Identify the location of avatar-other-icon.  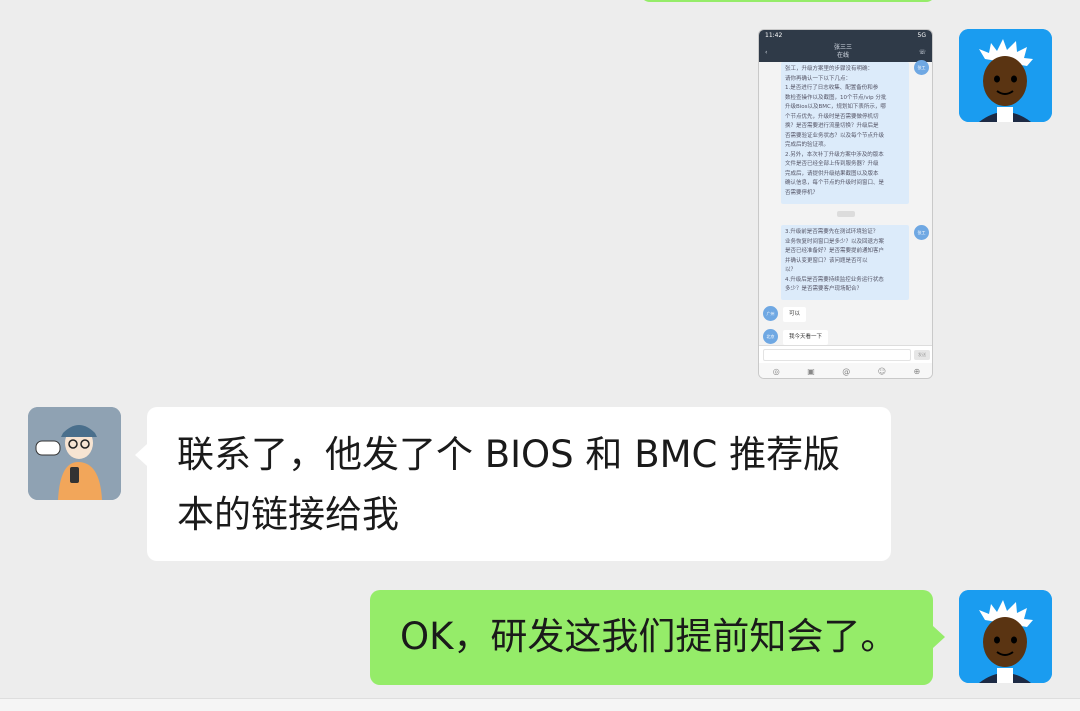
(74, 453).